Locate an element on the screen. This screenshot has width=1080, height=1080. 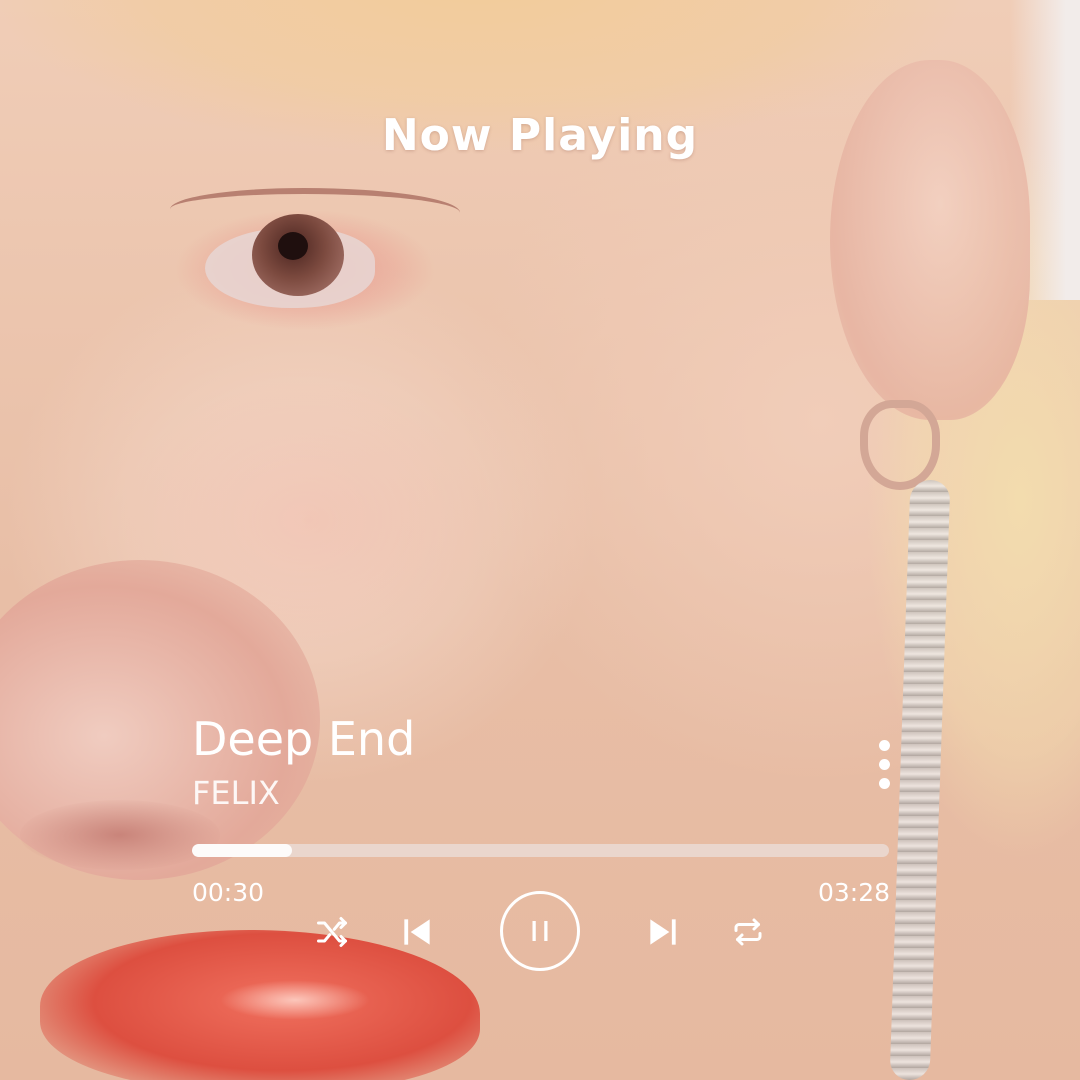
elapsed-time: 00:30 is located at coordinates (228, 892).